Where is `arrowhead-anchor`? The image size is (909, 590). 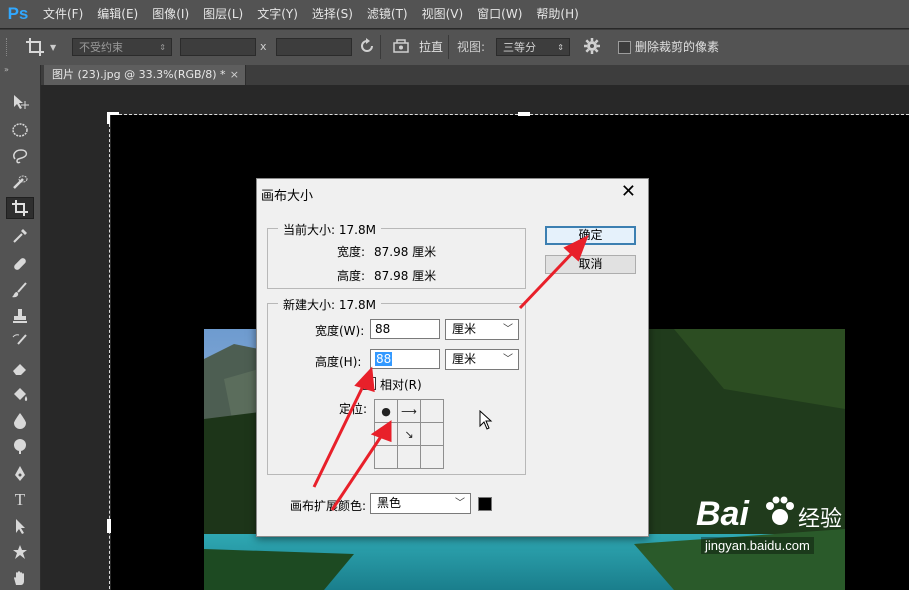 arrowhead-anchor is located at coordinates (381, 431).